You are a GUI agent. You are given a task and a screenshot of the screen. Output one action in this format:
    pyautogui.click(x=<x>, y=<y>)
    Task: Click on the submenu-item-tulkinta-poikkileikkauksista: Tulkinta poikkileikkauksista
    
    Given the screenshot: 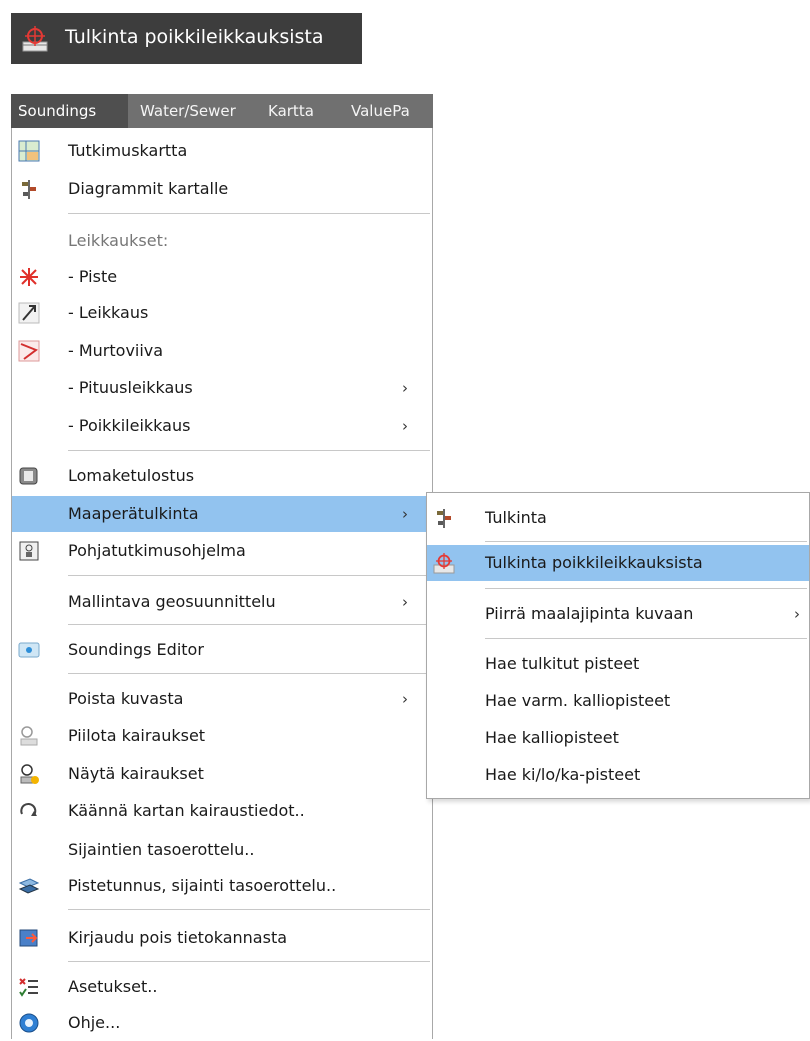 What is the action you would take?
    pyautogui.click(x=618, y=563)
    